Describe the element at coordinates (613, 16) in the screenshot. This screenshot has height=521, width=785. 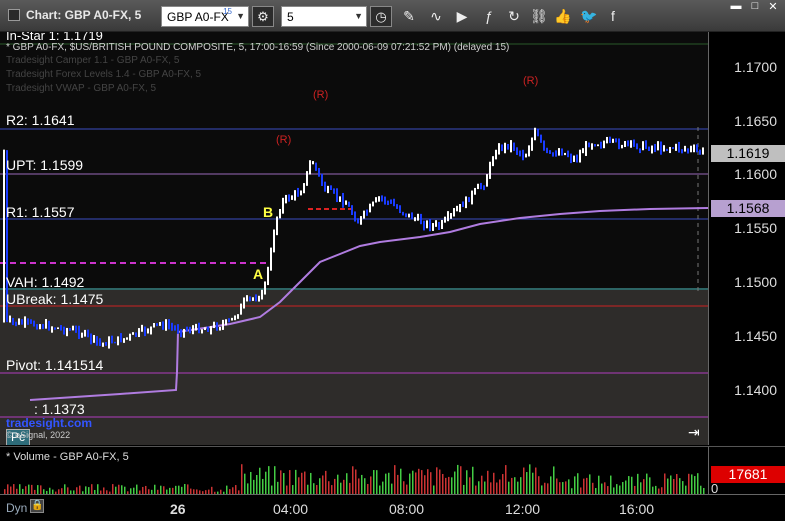
I see `facebook-icon: f` at that location.